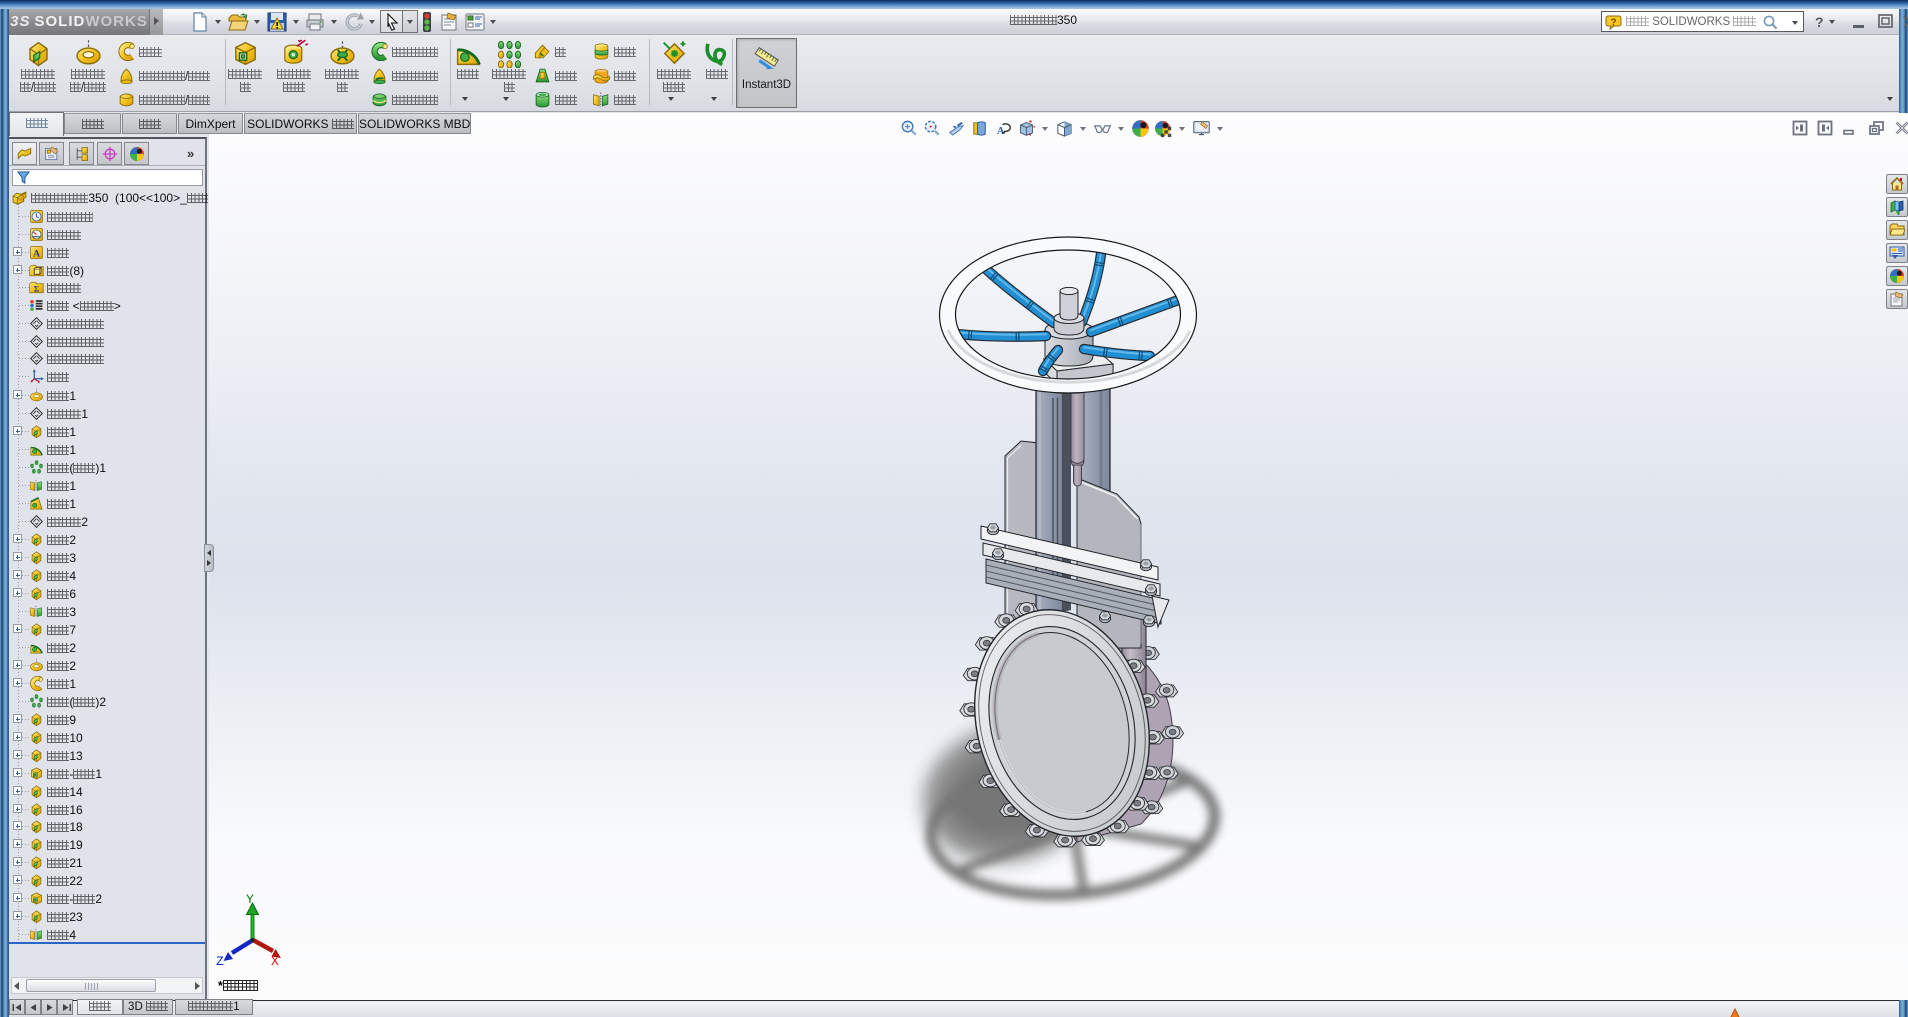  Describe the element at coordinates (275, 961) in the screenshot. I see `svg-text: X` at that location.